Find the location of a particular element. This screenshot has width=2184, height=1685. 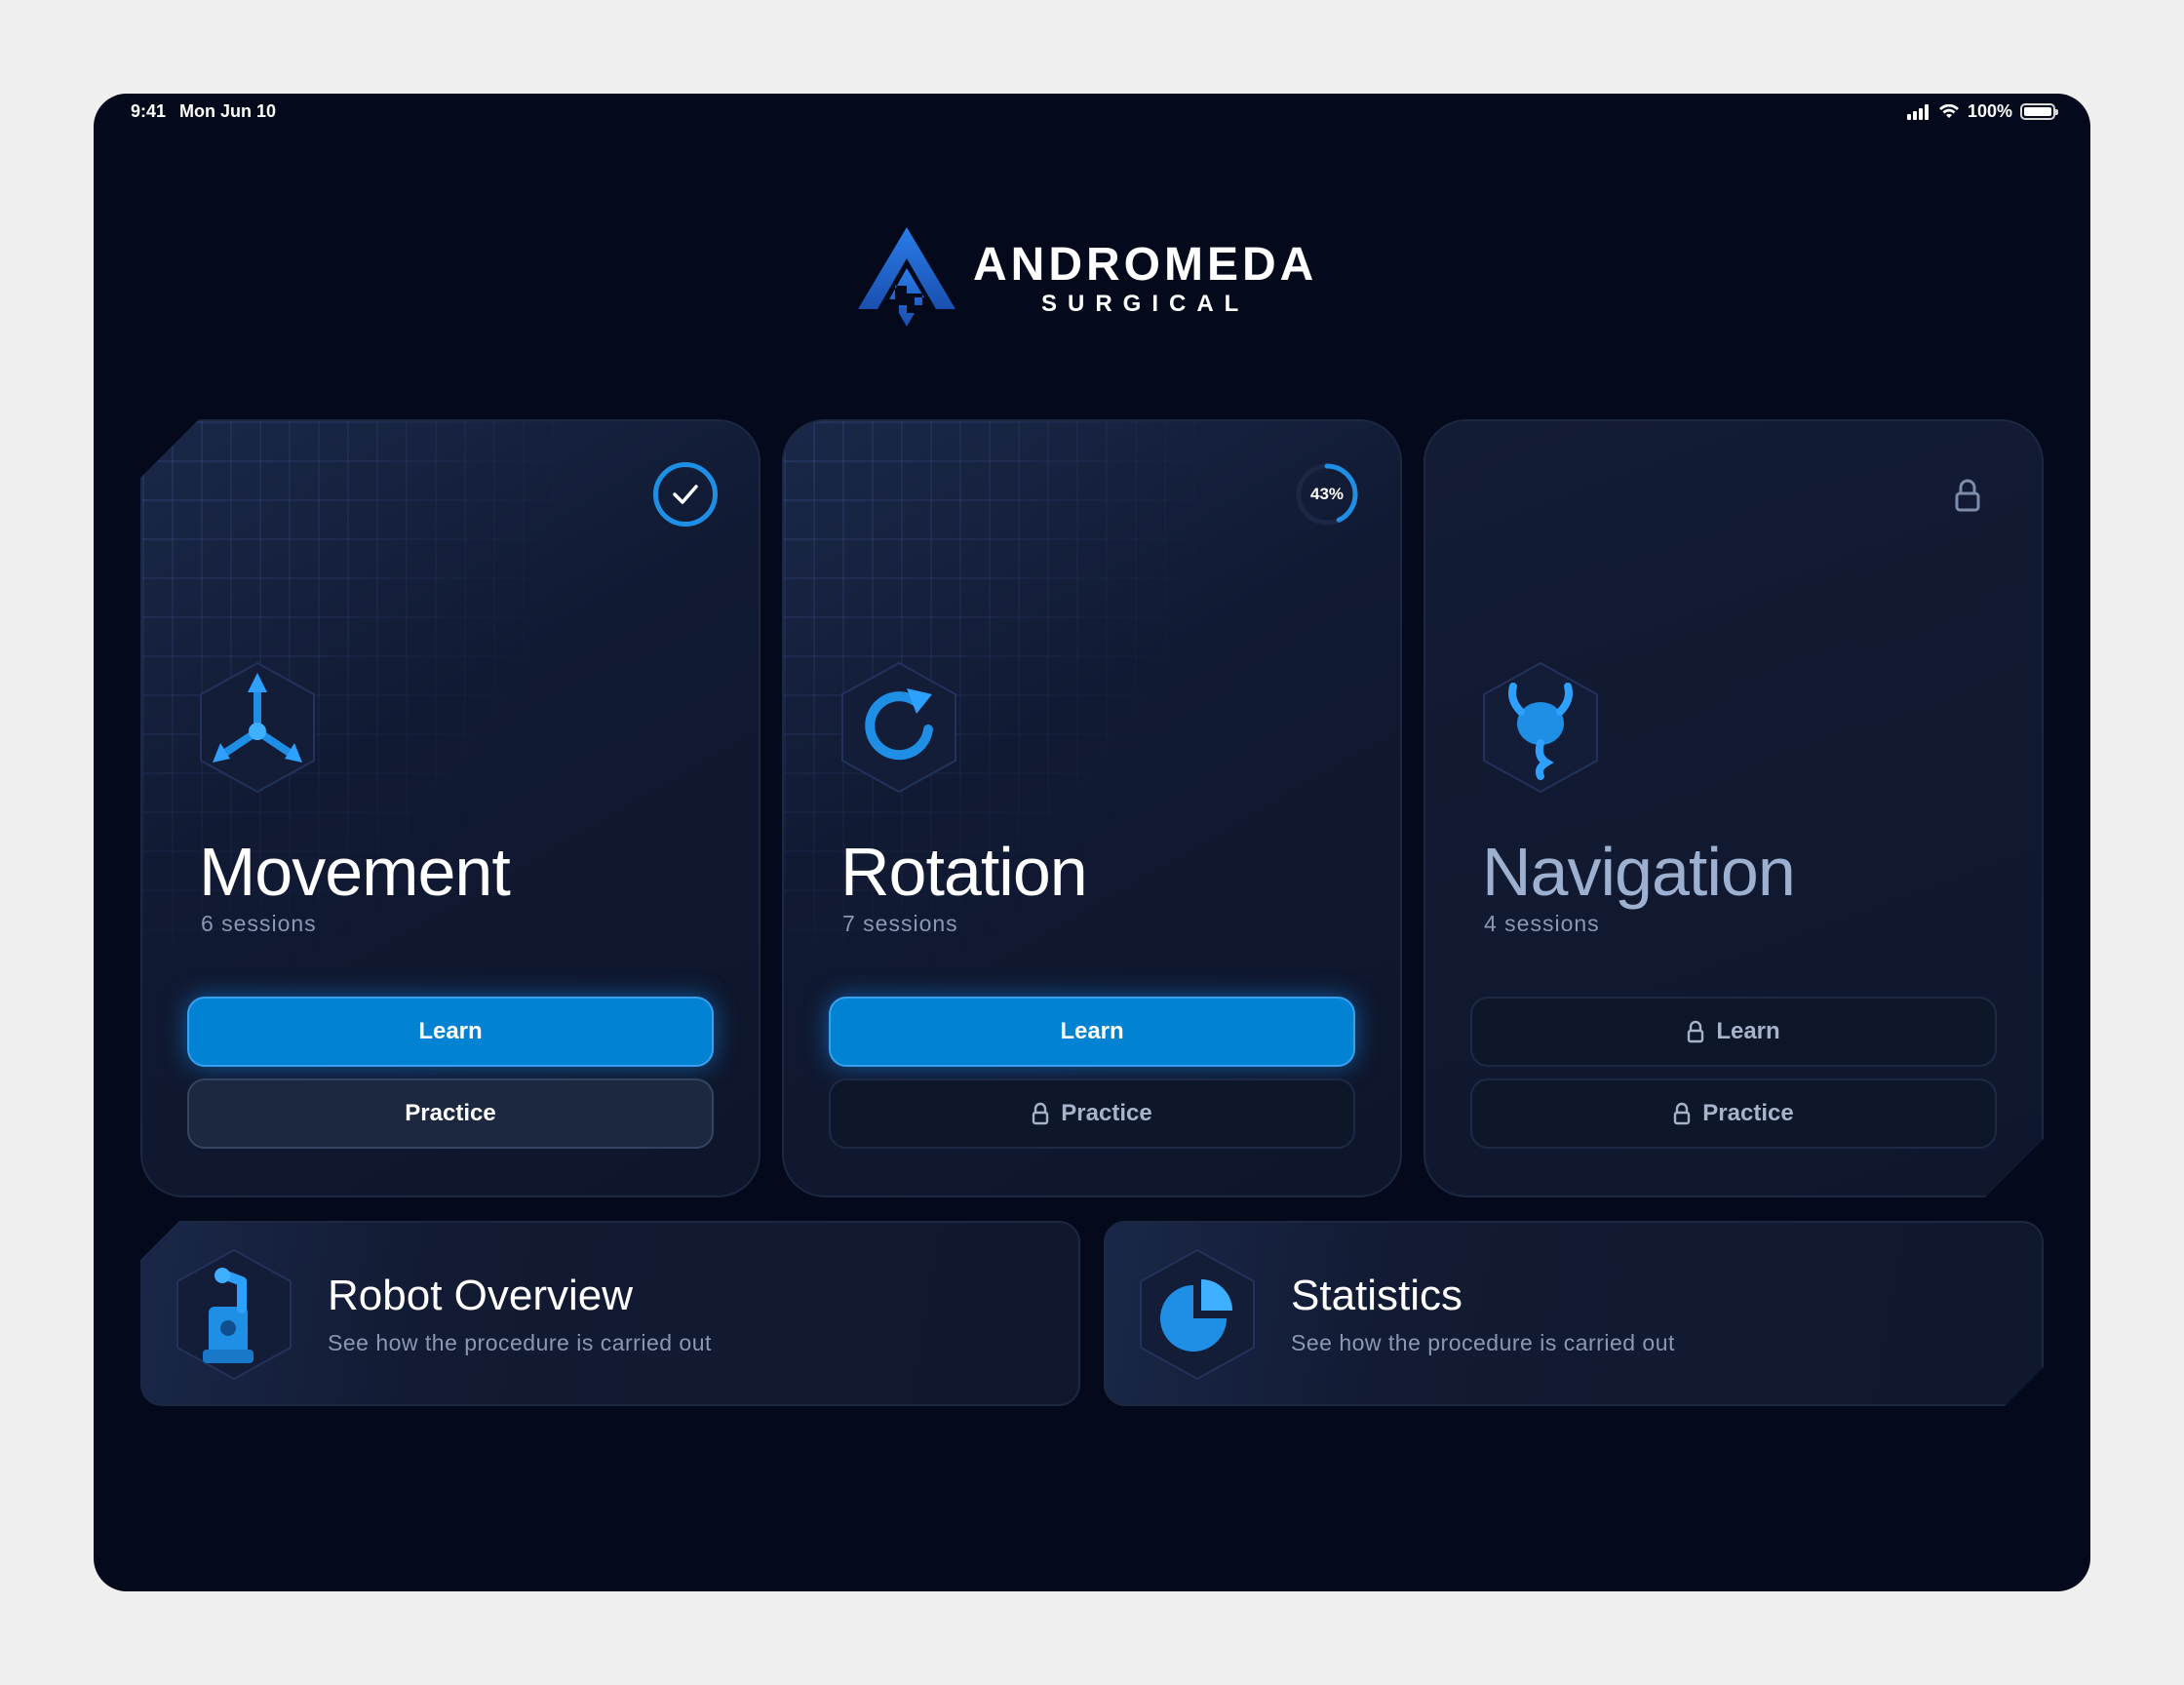

brand-logo: ANDROMEDA SURGICAL is located at coordinates (1109, 278).